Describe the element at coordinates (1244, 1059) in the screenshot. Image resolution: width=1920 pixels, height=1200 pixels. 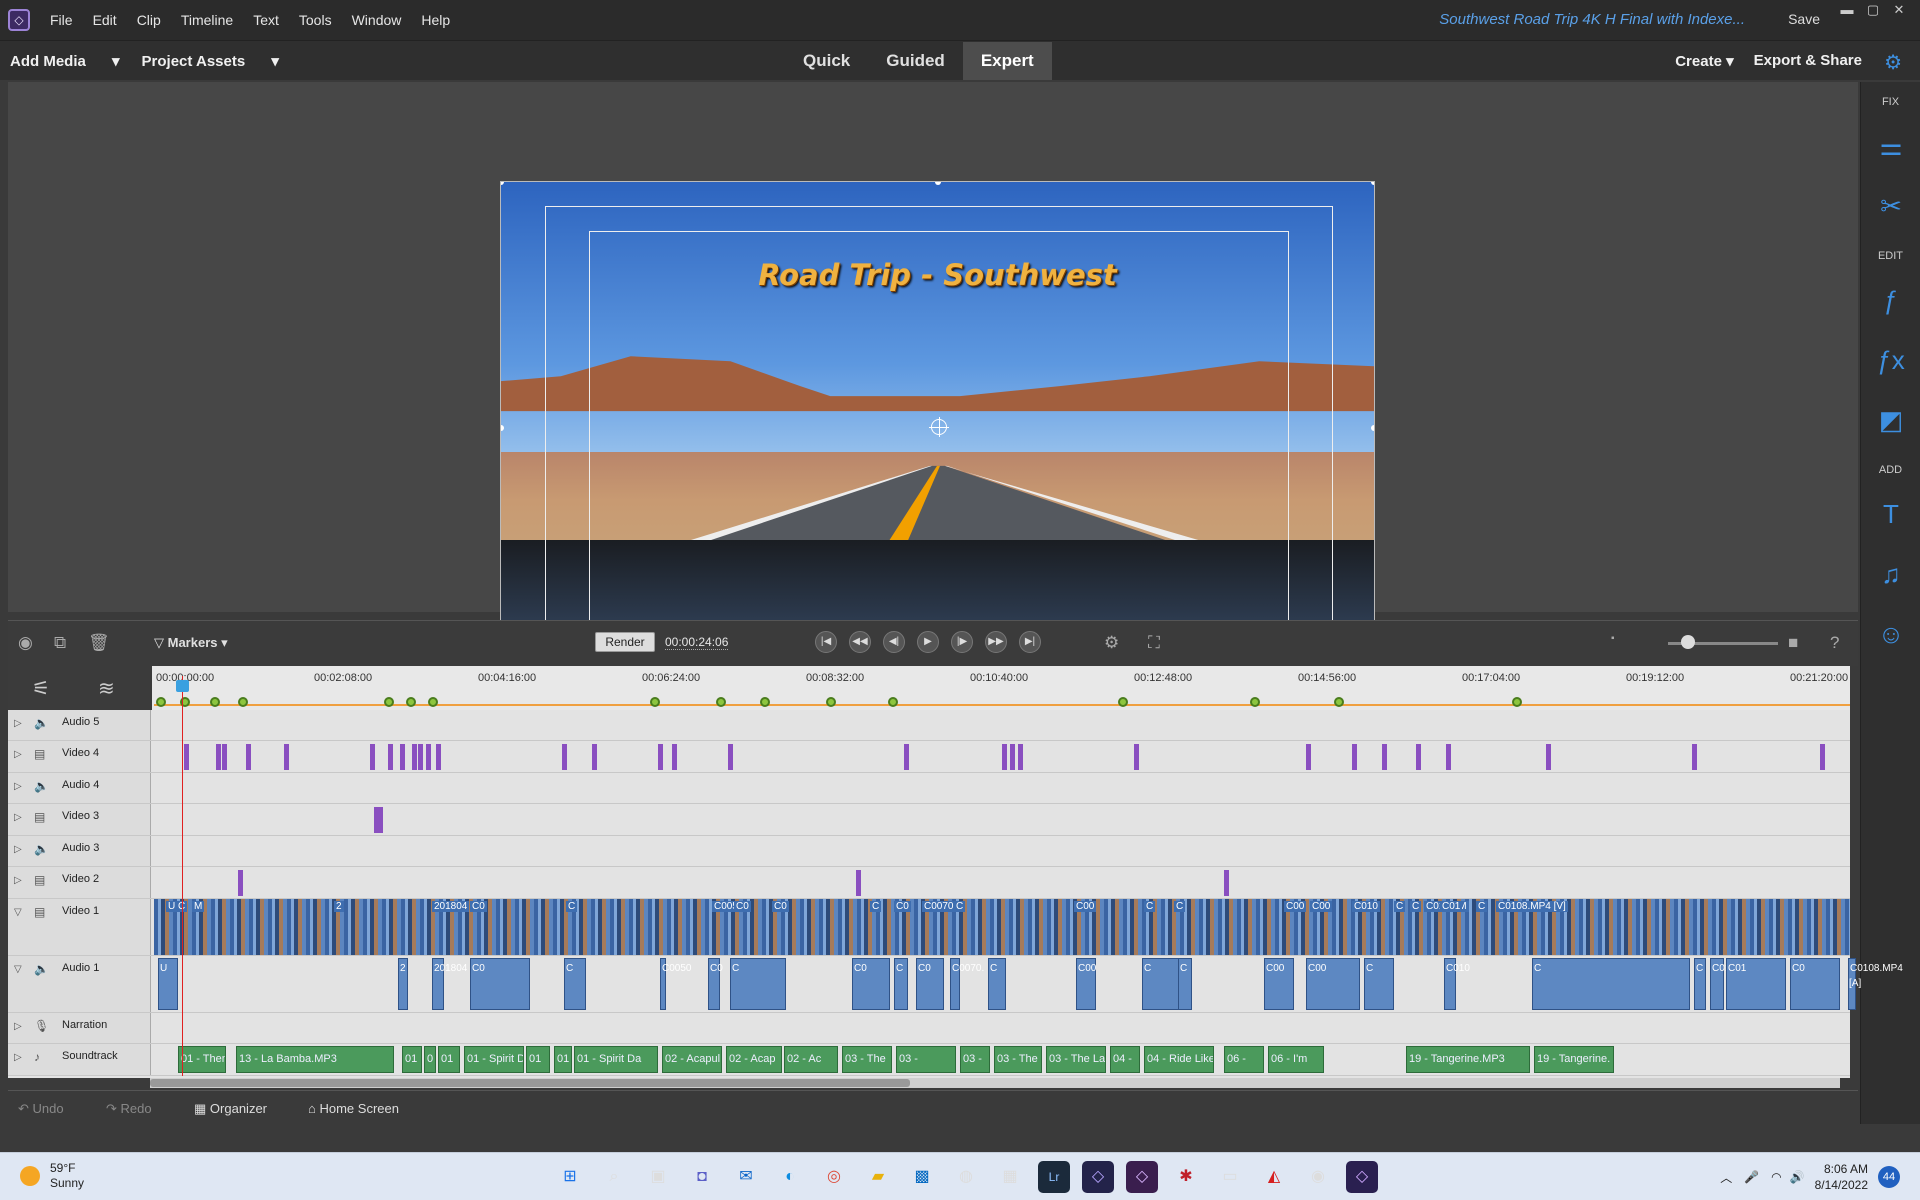
I see `soundtrack-clip: 06 -` at that location.